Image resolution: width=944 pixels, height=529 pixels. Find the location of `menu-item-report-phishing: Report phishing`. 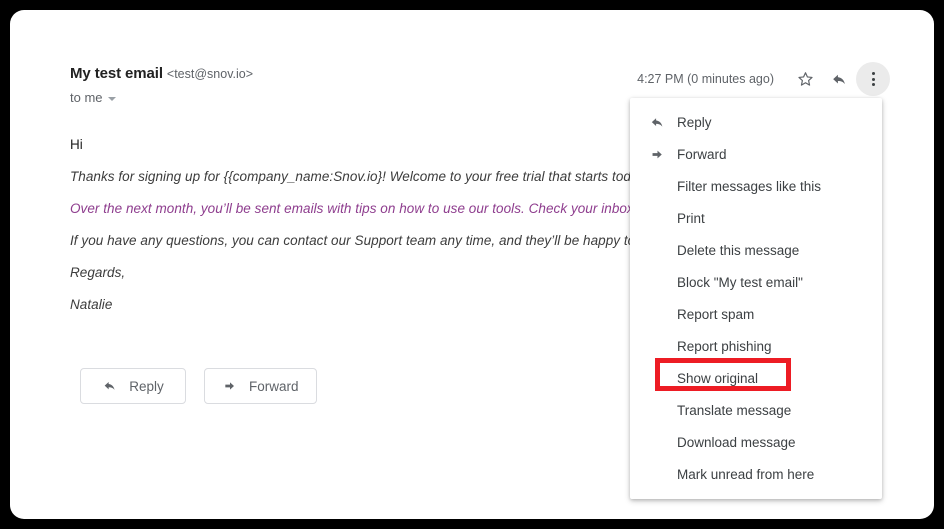

menu-item-report-phishing: Report phishing is located at coordinates (756, 346).